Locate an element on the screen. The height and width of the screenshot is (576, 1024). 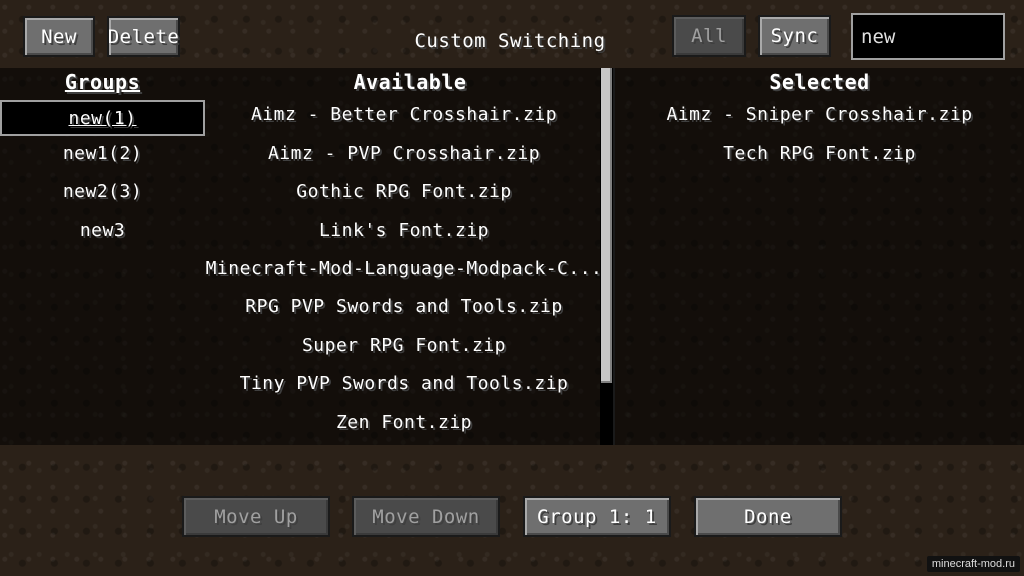
group-item: new2(3) is located at coordinates (102, 191).